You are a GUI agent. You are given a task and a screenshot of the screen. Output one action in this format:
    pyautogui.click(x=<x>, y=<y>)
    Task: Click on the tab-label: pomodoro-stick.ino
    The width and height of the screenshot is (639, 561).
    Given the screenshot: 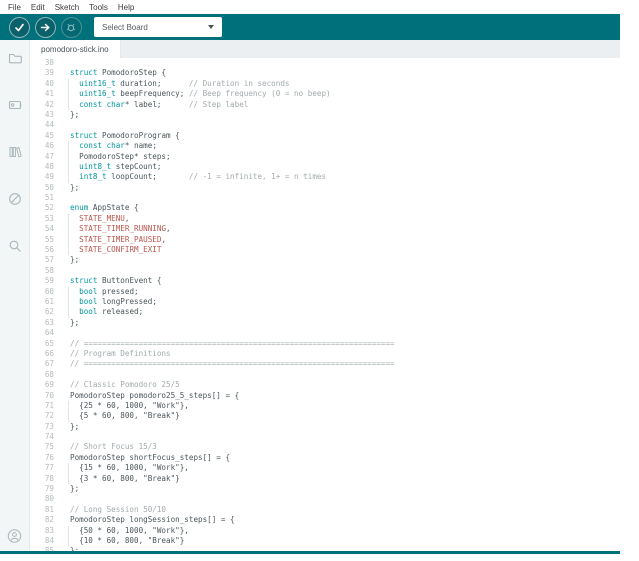 What is the action you would take?
    pyautogui.click(x=75, y=49)
    